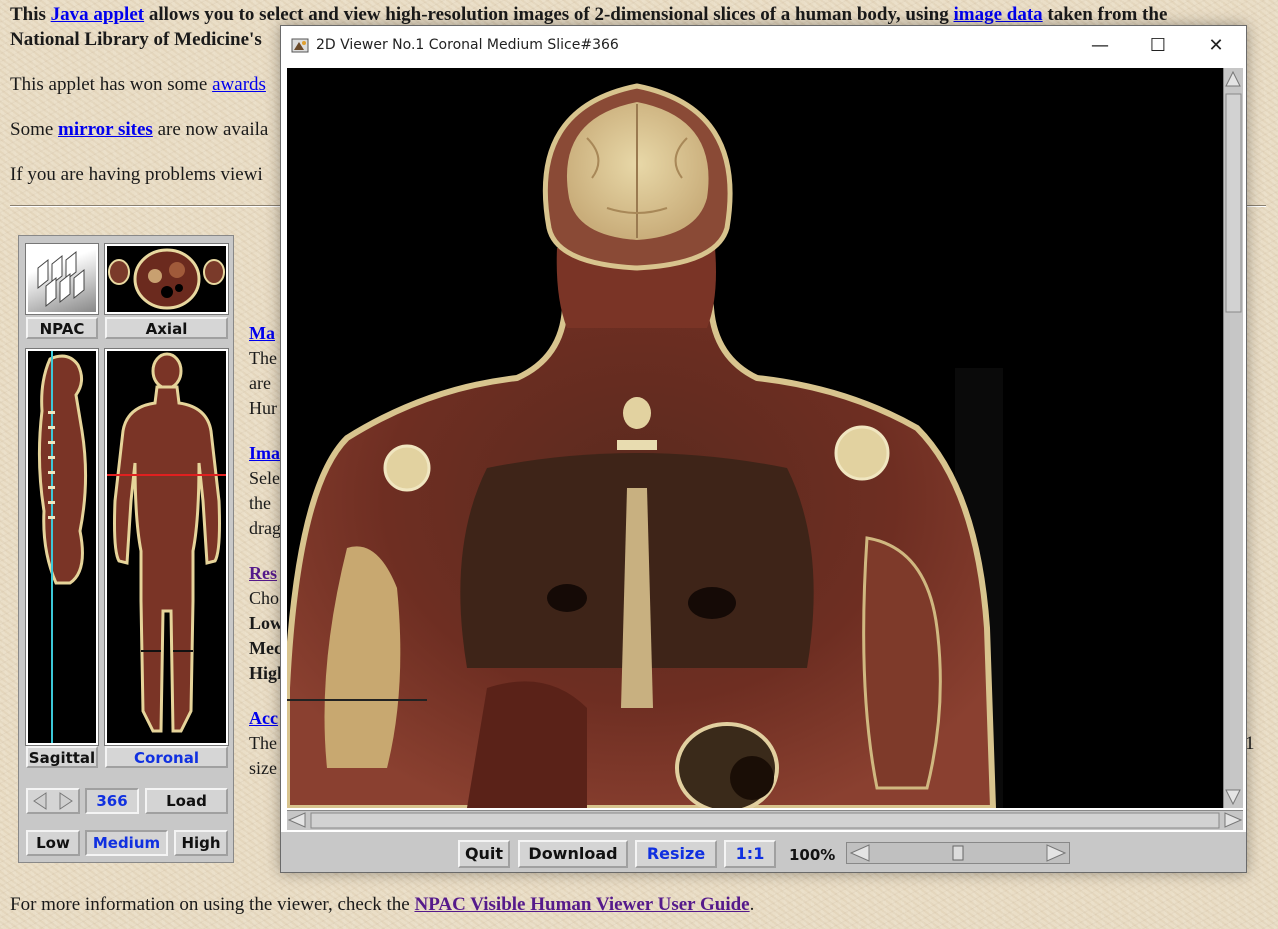 The width and height of the screenshot is (1278, 929). I want to click on quit-button: Quit, so click(484, 854).